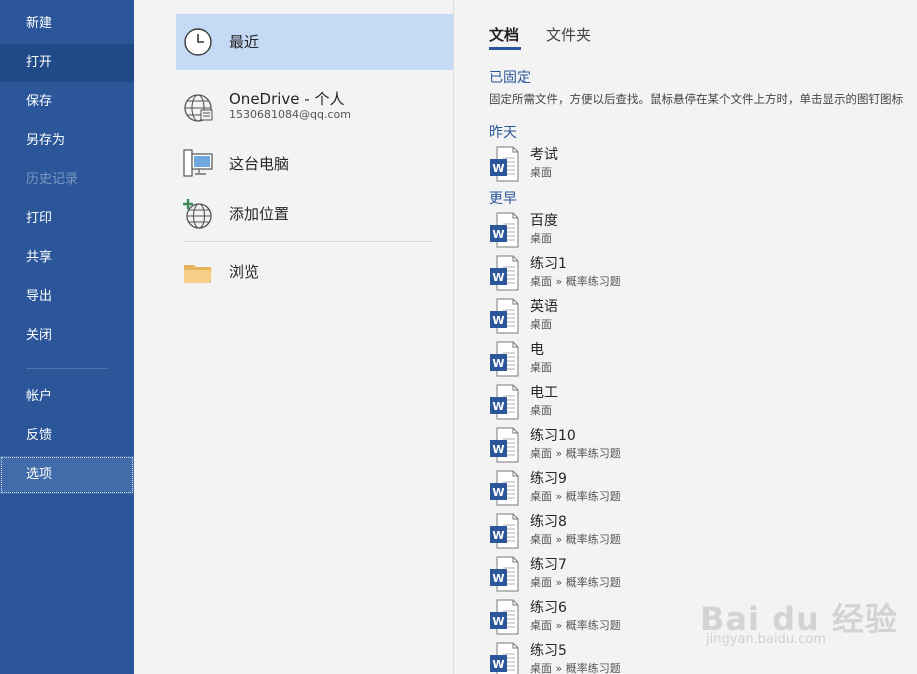 This screenshot has height=674, width=917. I want to click on location-this-pc: 这台电脑, so click(314, 163).